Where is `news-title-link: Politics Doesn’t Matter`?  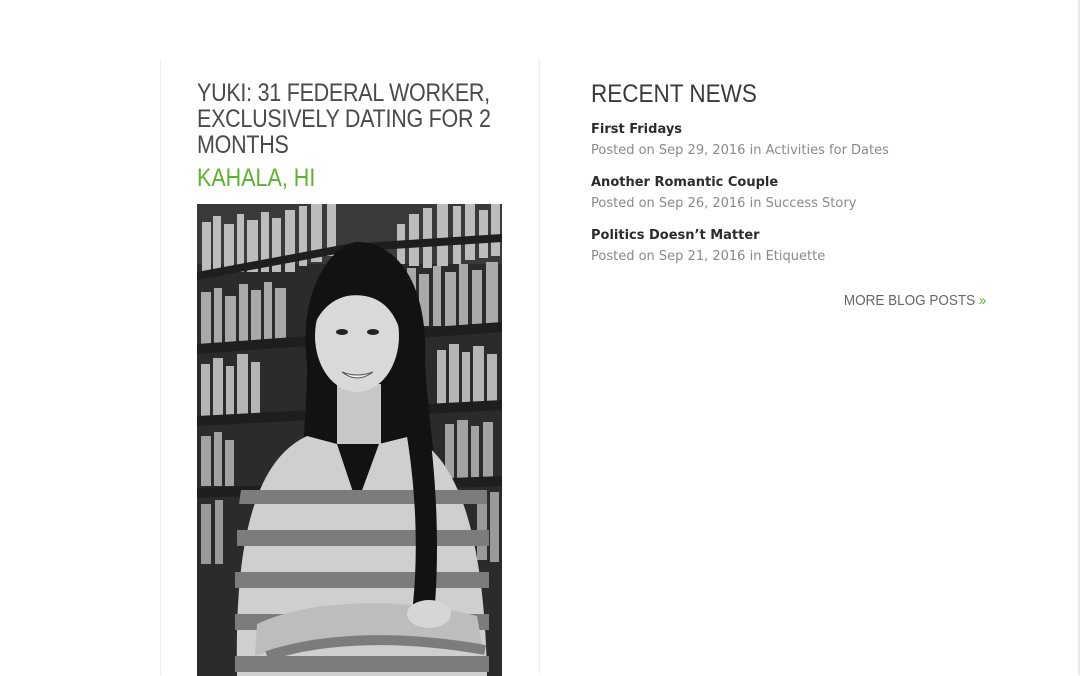 news-title-link: Politics Doesn’t Matter is located at coordinates (788, 236).